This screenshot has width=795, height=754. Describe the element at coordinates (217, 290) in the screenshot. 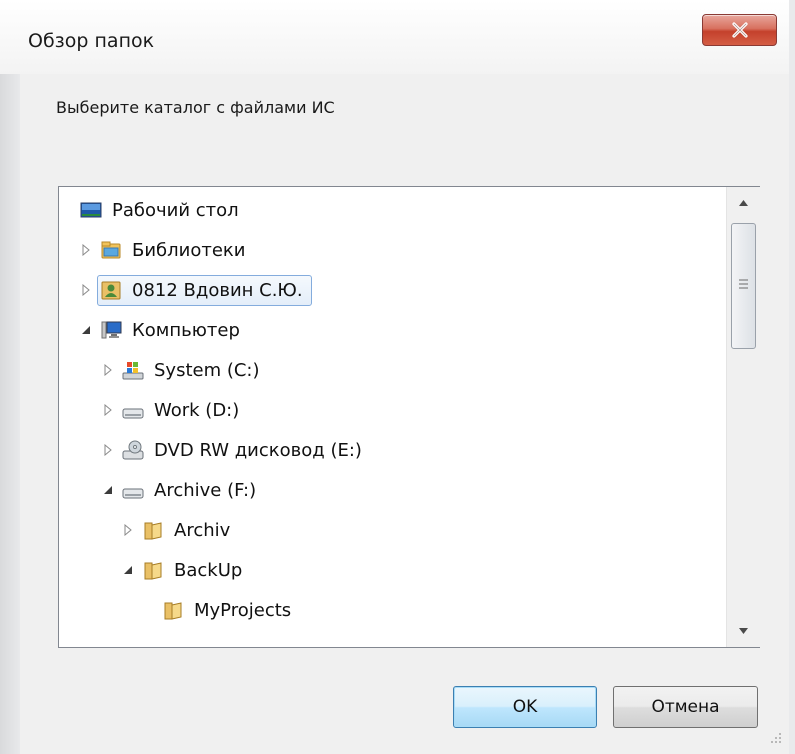

I see `tree-item-label: 0812 Вдовин С.Ю.` at that location.